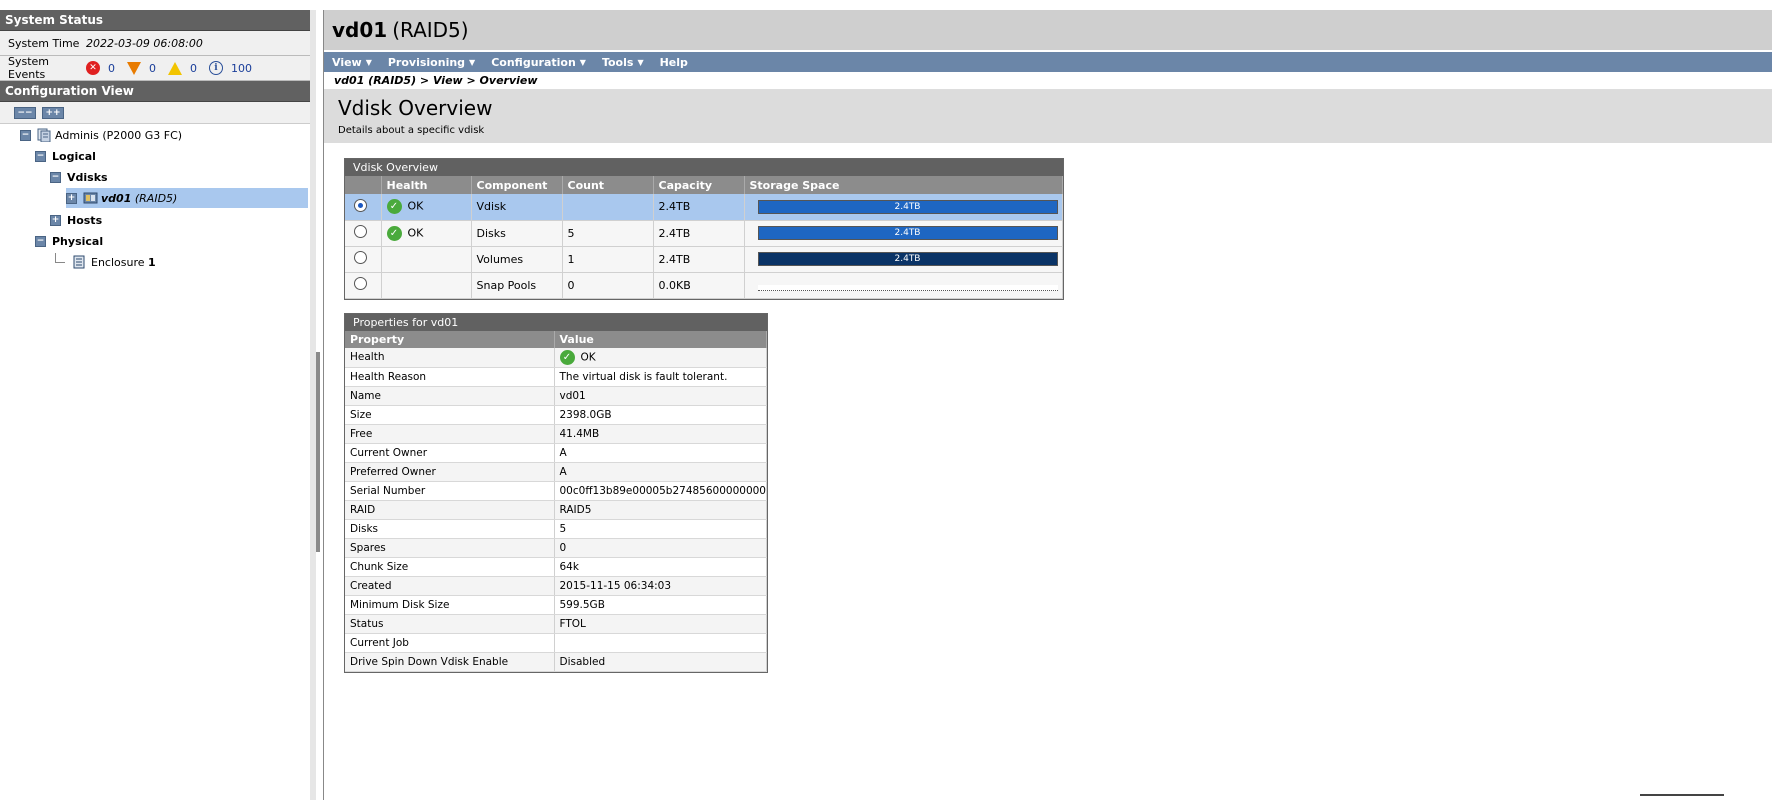 The image size is (1772, 800). Describe the element at coordinates (144, 43) in the screenshot. I see `system-time-value: 2022-03-09 06:08:00` at that location.